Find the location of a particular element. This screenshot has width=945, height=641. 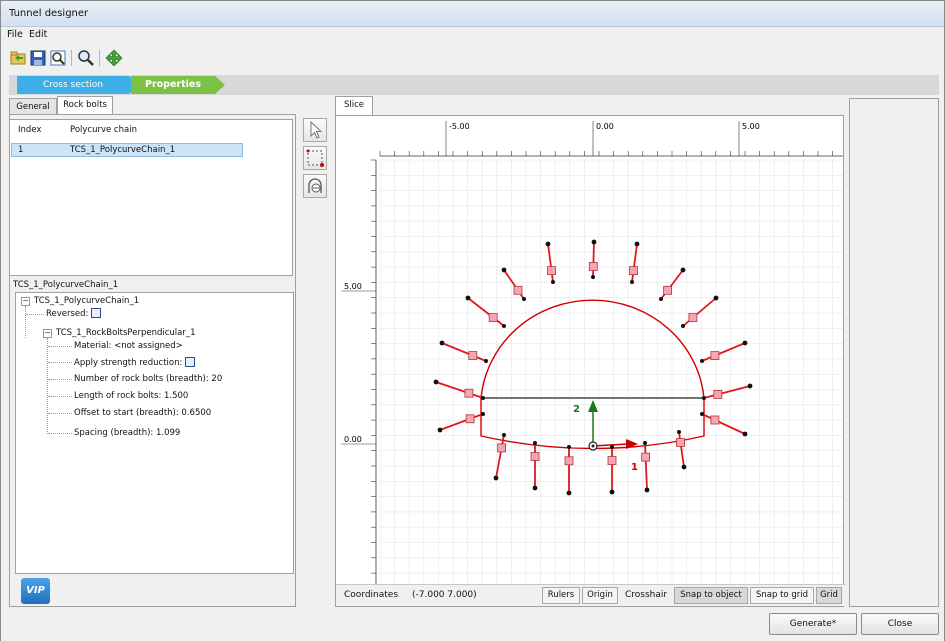

zoom-window-icon is located at coordinates (58, 58).